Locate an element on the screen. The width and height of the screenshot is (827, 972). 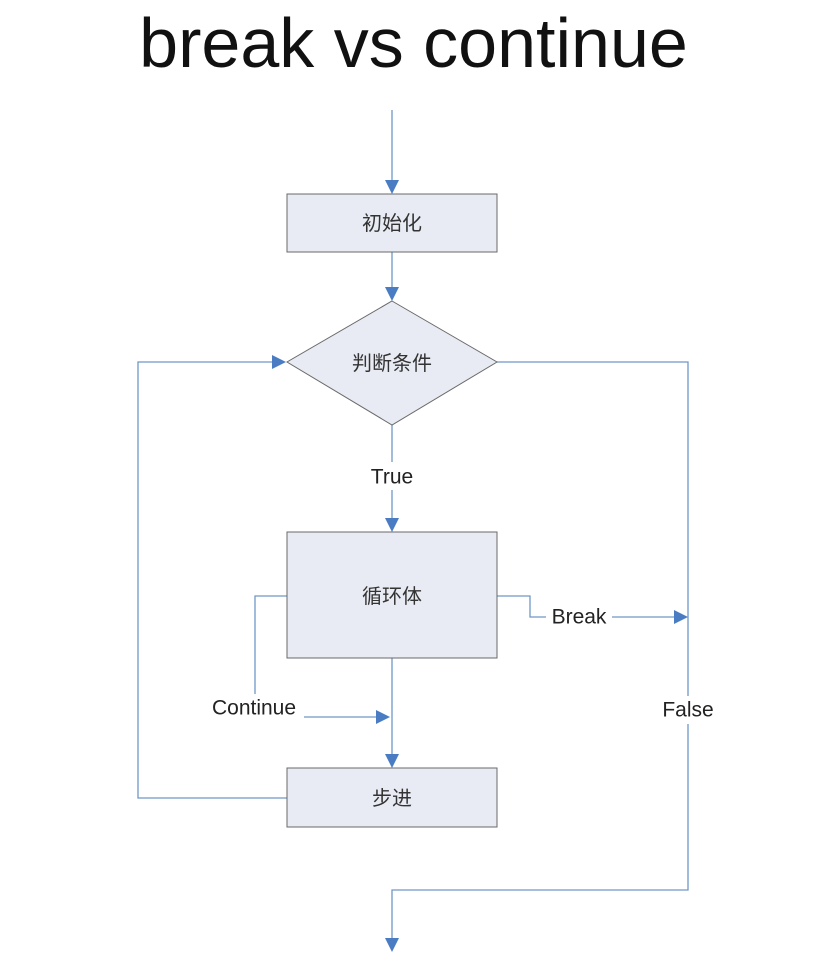
arrowhead-entry is located at coordinates (392, 187).